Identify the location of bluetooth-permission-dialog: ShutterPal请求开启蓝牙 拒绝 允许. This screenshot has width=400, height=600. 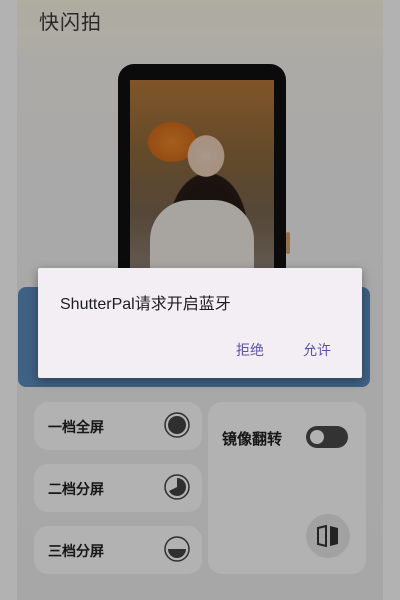
(200, 323).